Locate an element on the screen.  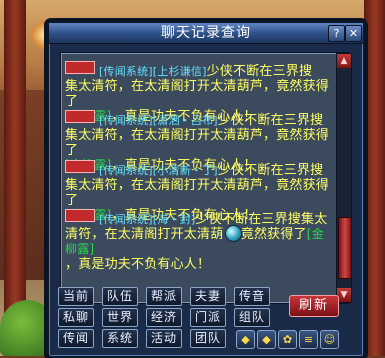
message-text: 少侠不断在三界搜集太 is located at coordinates (261, 219).